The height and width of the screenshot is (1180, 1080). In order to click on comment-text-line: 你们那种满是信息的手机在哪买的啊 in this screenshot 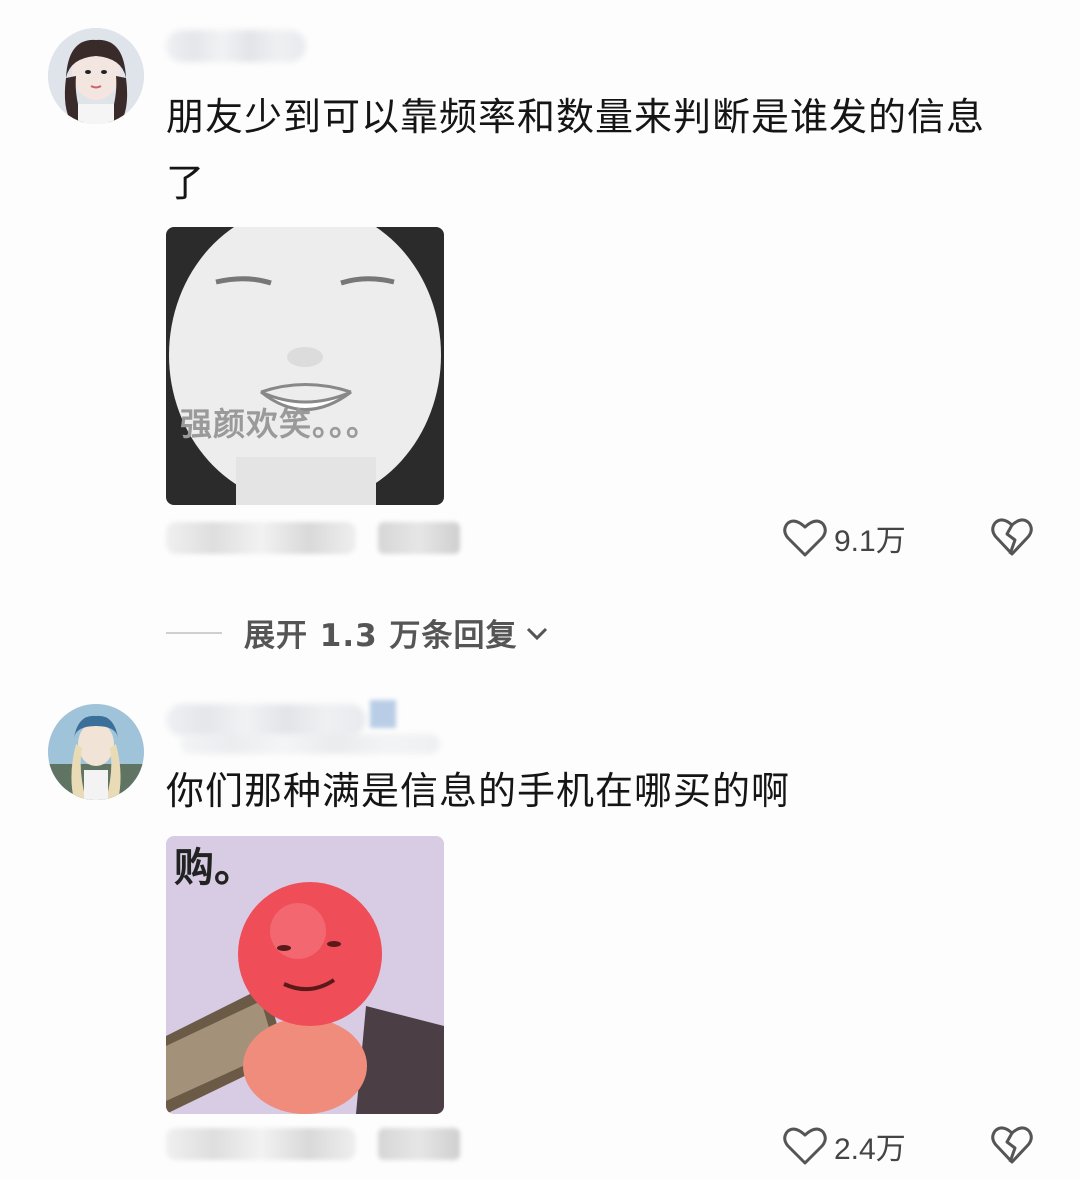, I will do `click(478, 791)`.